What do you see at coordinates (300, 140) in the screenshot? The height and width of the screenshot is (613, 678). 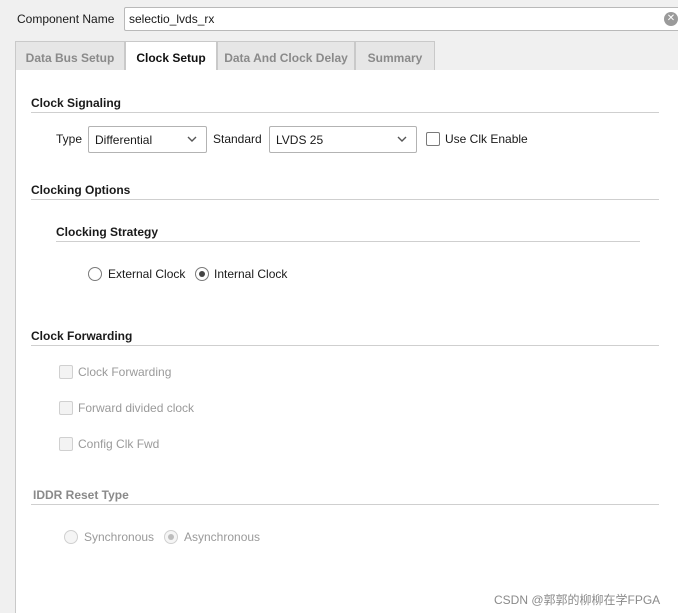 I see `standard-select-value: LVDS 25` at bounding box center [300, 140].